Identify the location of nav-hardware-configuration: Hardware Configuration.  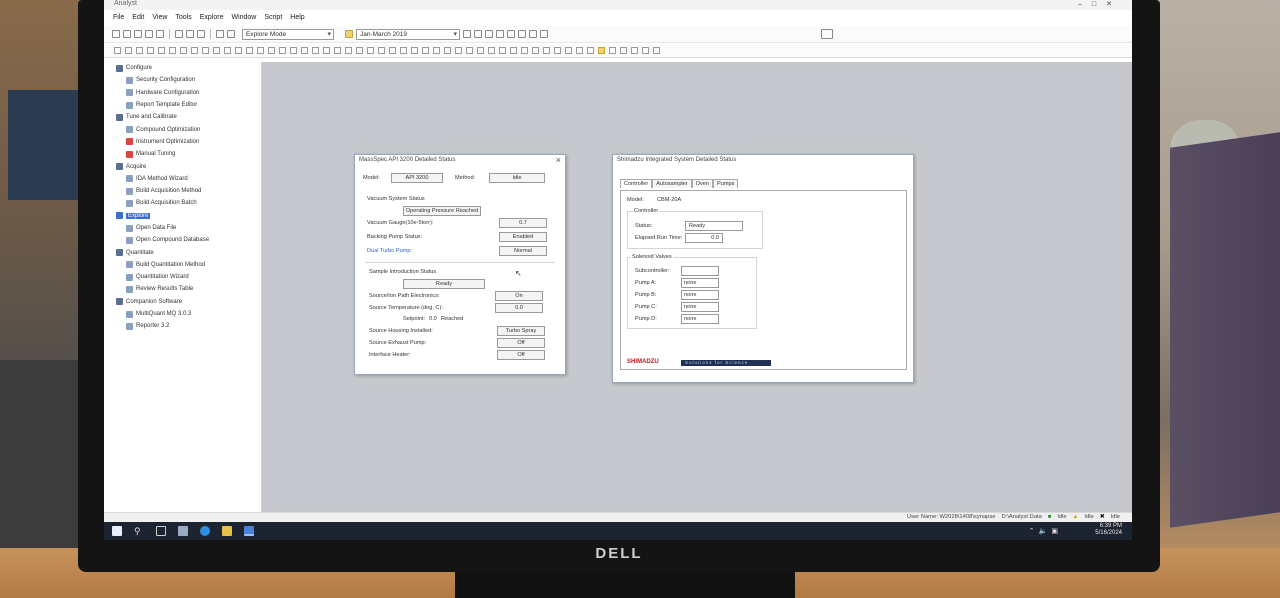
(186, 93).